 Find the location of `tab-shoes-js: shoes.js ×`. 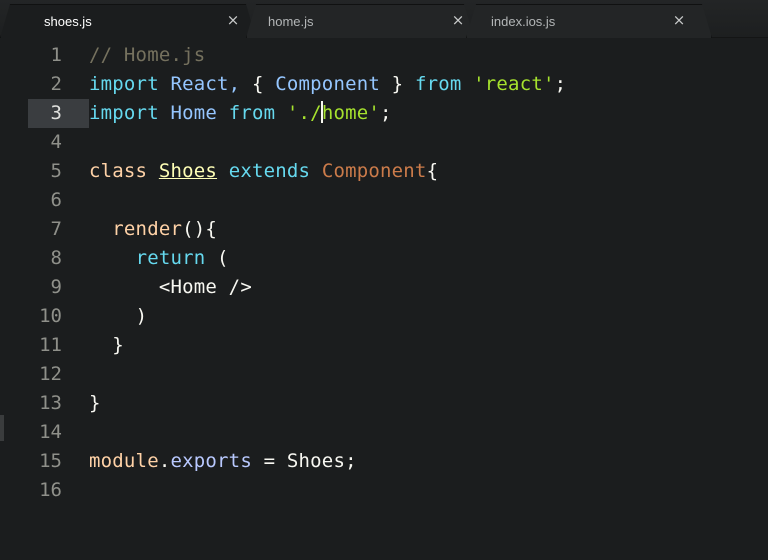

tab-shoes-js: shoes.js × is located at coordinates (128, 21).